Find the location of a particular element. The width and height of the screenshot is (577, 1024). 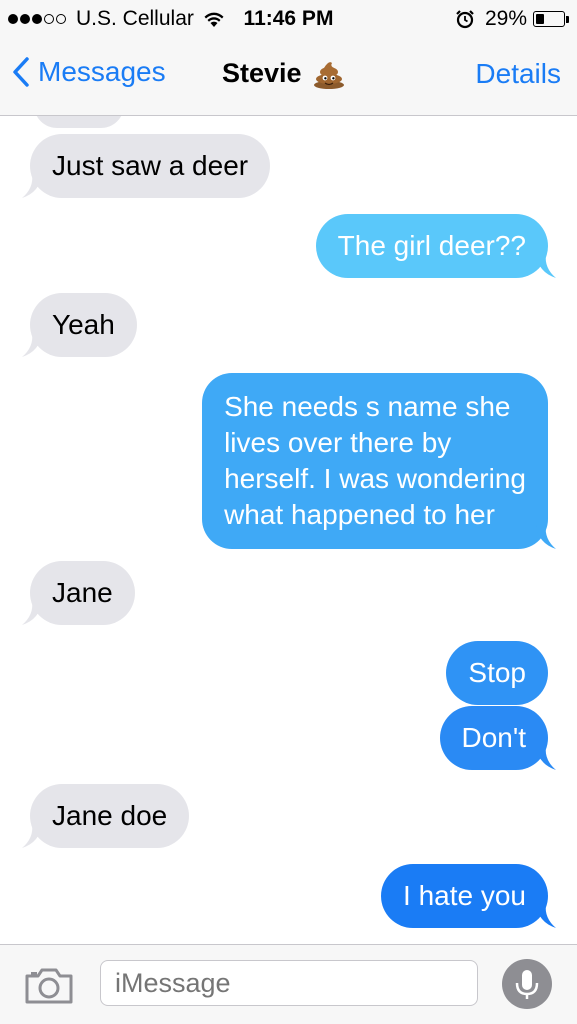

message-text: Don't is located at coordinates (494, 737).